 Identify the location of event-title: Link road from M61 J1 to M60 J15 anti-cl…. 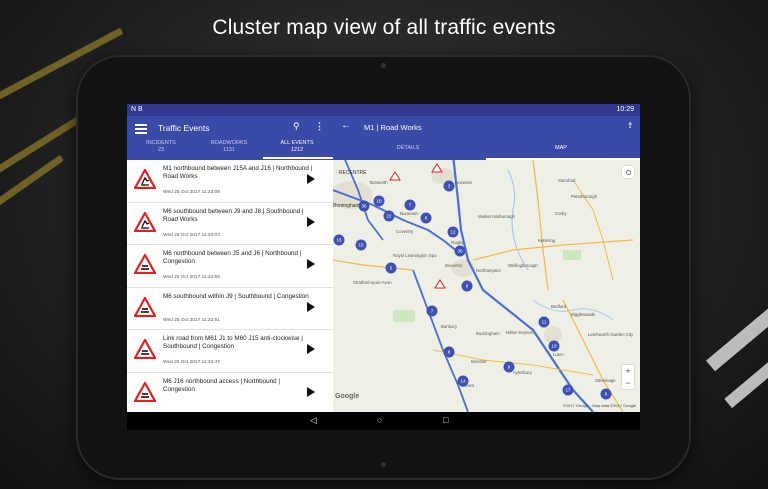
(233, 342).